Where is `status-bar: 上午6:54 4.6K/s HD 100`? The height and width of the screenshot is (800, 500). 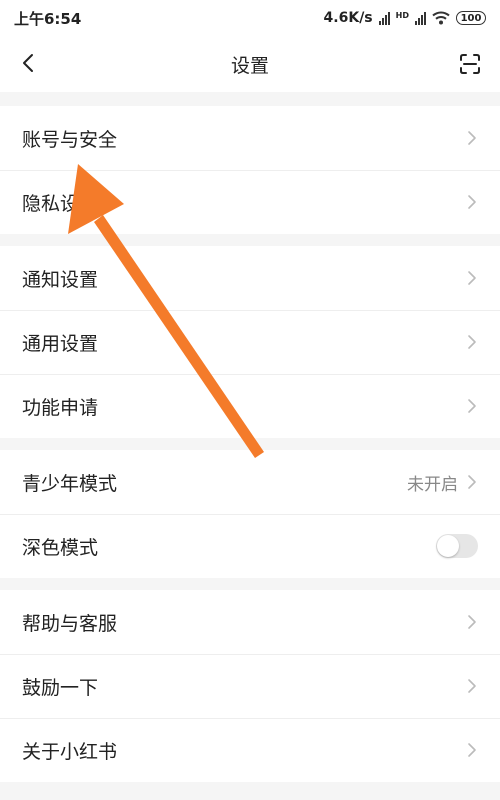
status-bar: 上午6:54 4.6K/s HD 100 is located at coordinates (250, 18).